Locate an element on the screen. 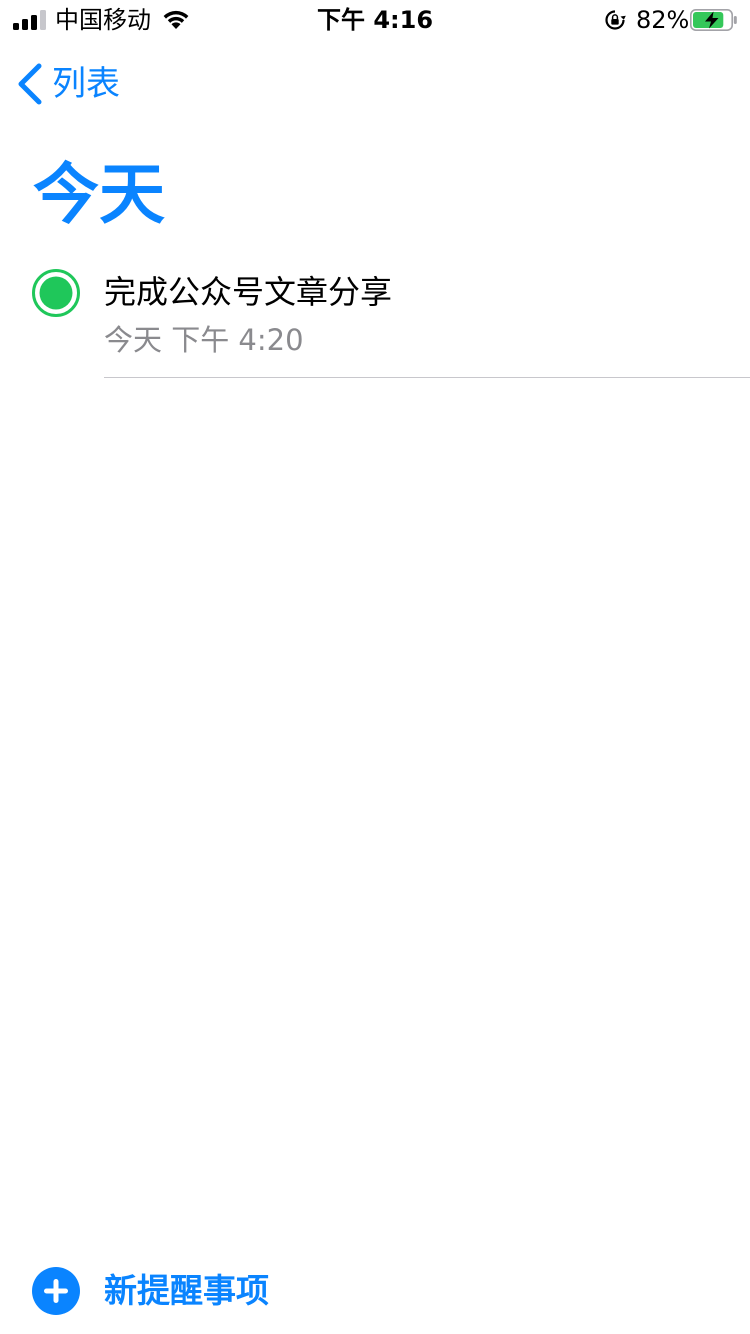 Image resolution: width=750 pixels, height=1334 pixels. chevron-left-icon is located at coordinates (30, 84).